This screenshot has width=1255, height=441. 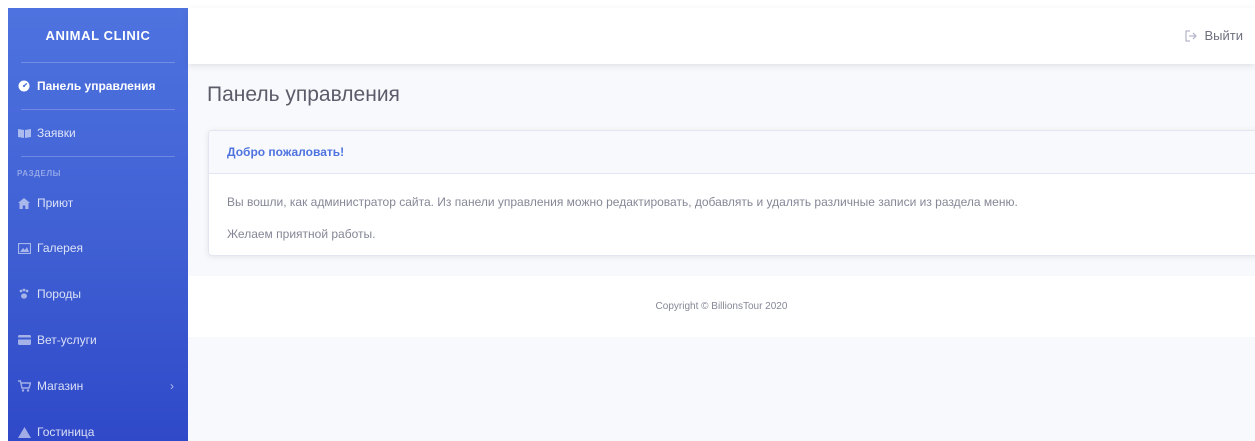 What do you see at coordinates (732, 152) in the screenshot?
I see `card-header: Добро пожаловать!` at bounding box center [732, 152].